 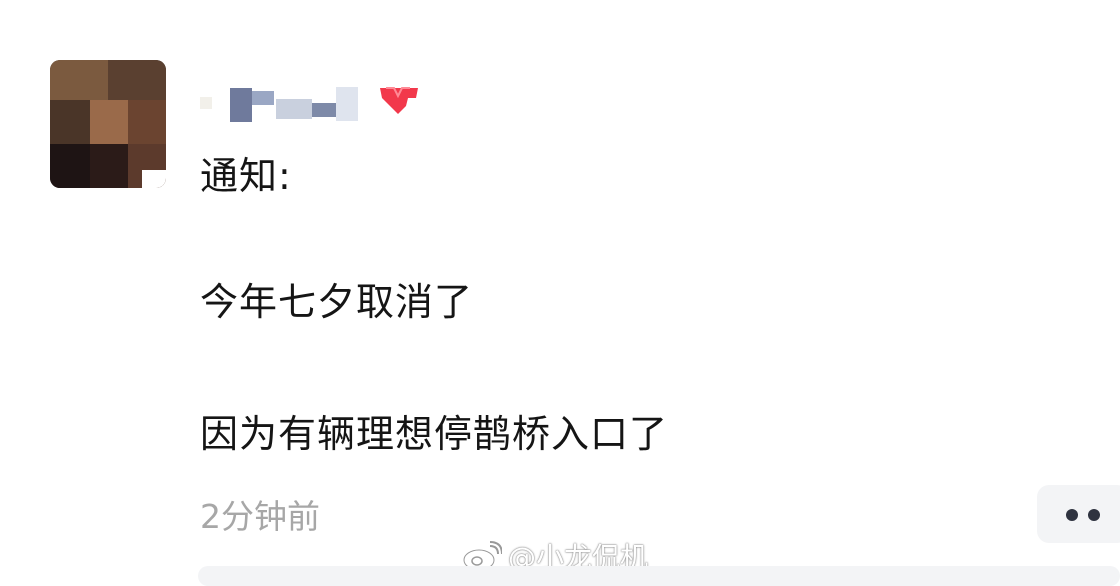 What do you see at coordinates (337, 302) in the screenshot?
I see `post-line-1: 今年七夕取消了` at bounding box center [337, 302].